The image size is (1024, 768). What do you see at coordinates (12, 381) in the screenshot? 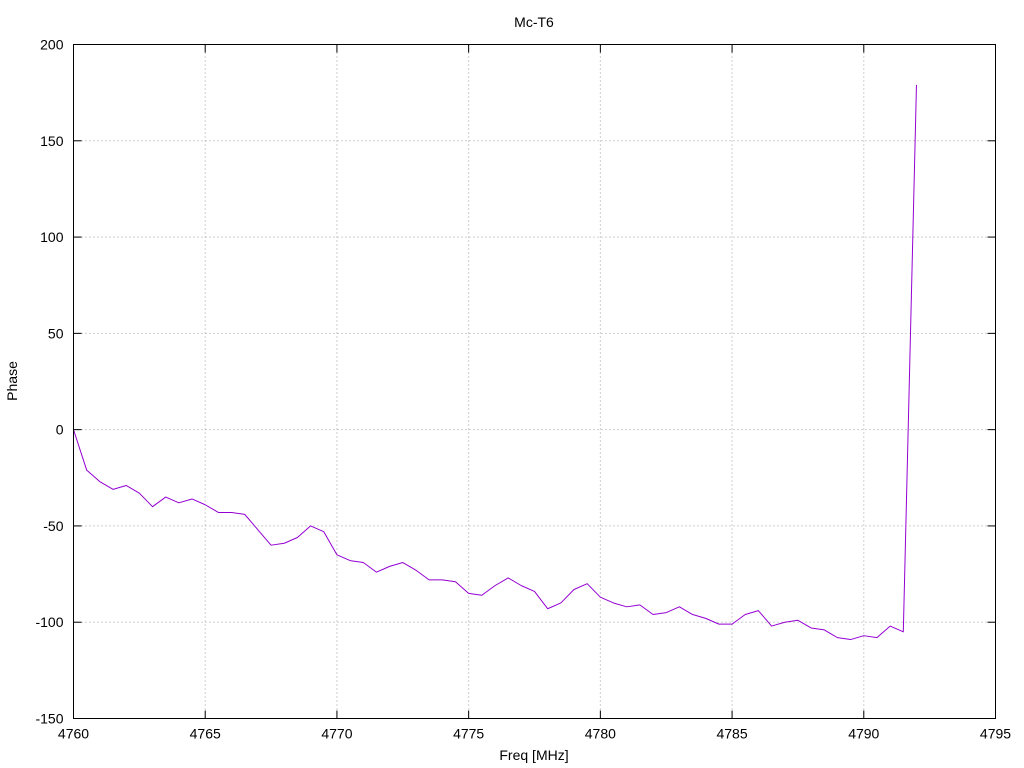
I see `y-axis-title: Phase` at bounding box center [12, 381].